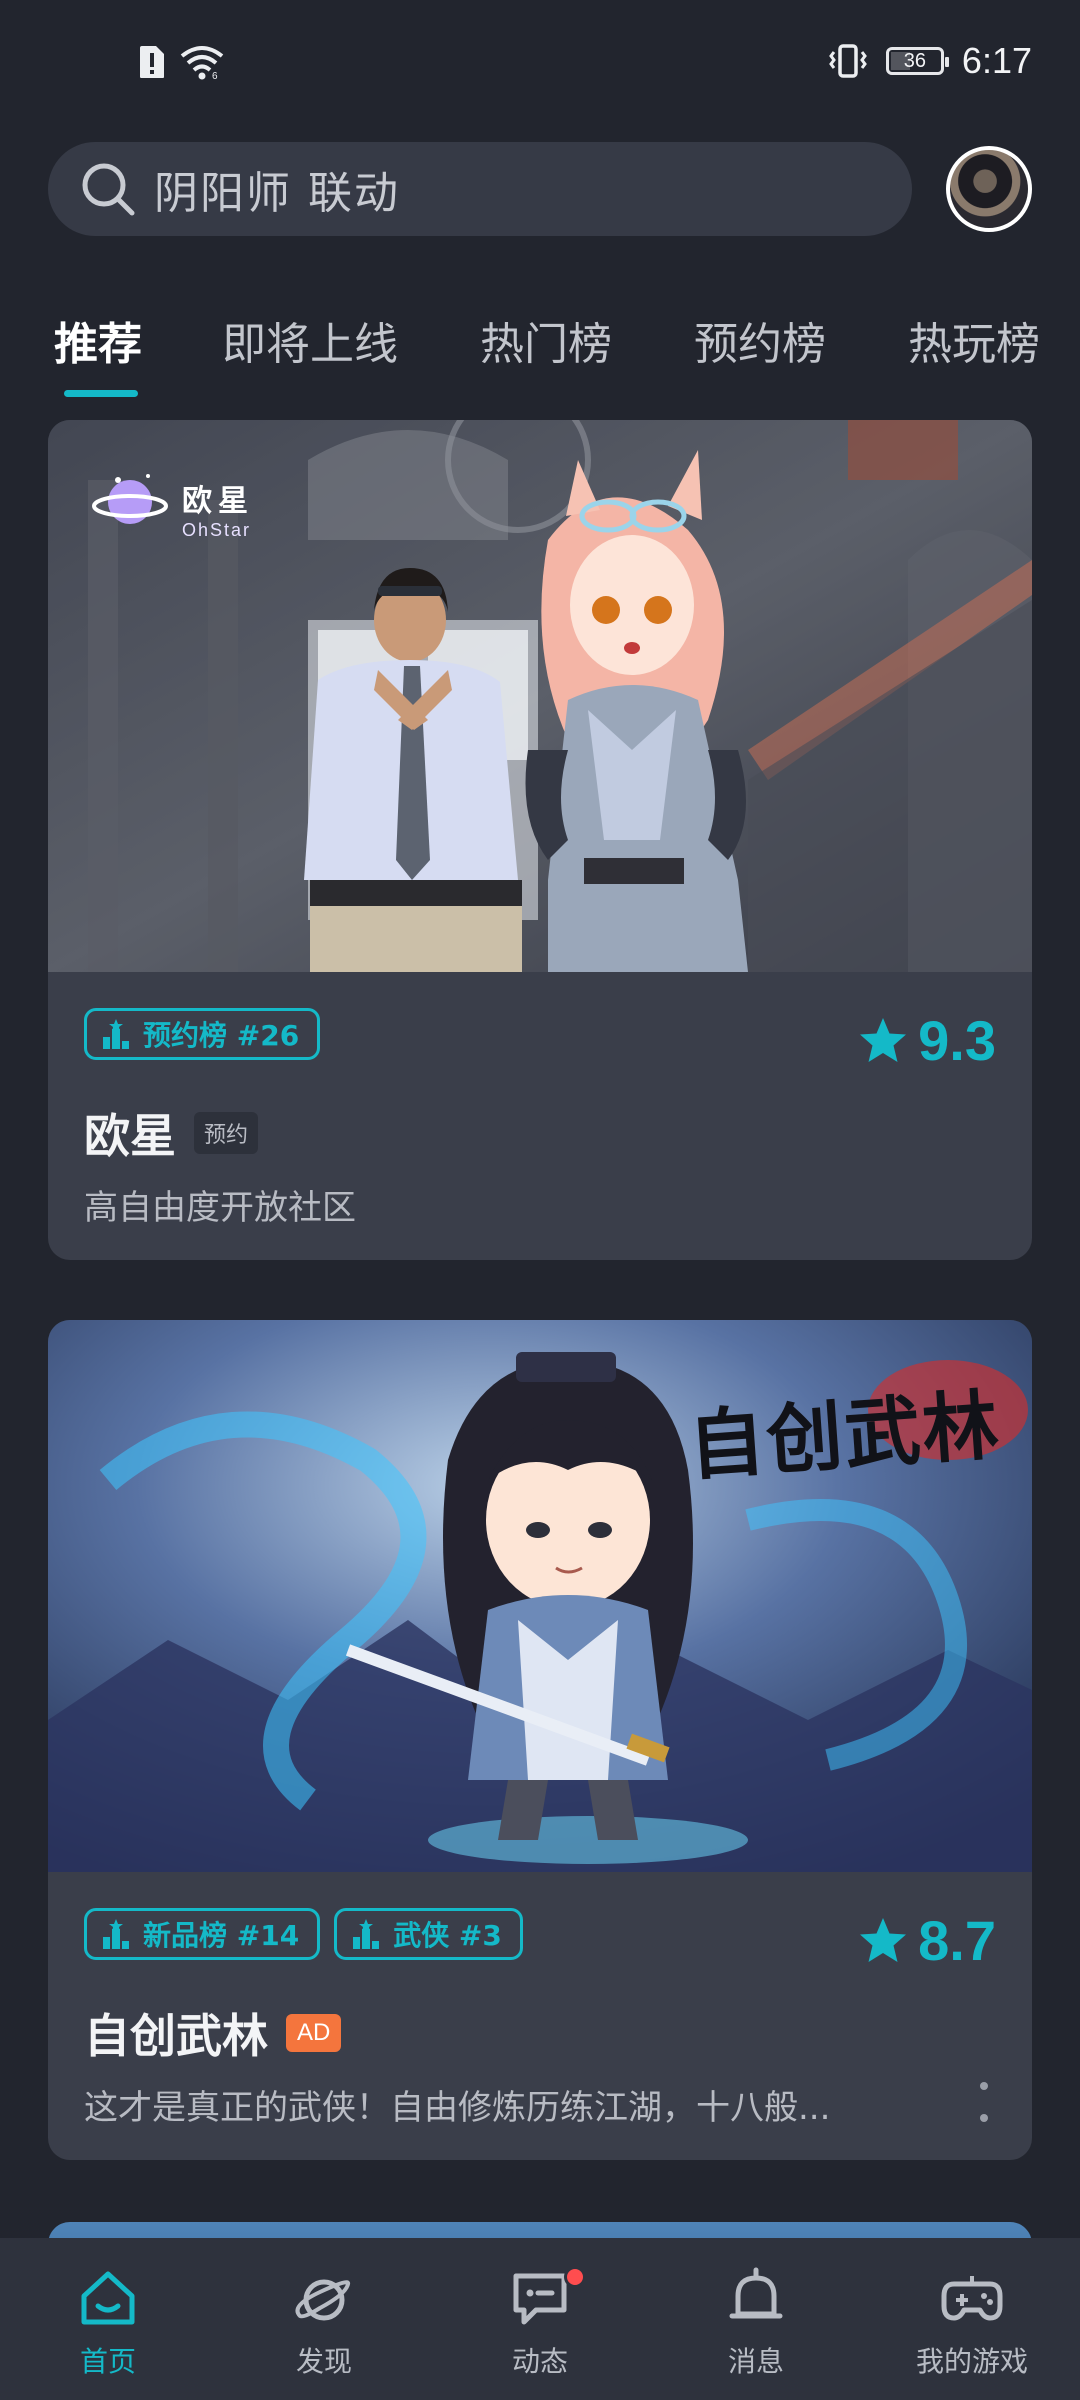  What do you see at coordinates (989, 189) in the screenshot?
I see `user-avatar` at bounding box center [989, 189].